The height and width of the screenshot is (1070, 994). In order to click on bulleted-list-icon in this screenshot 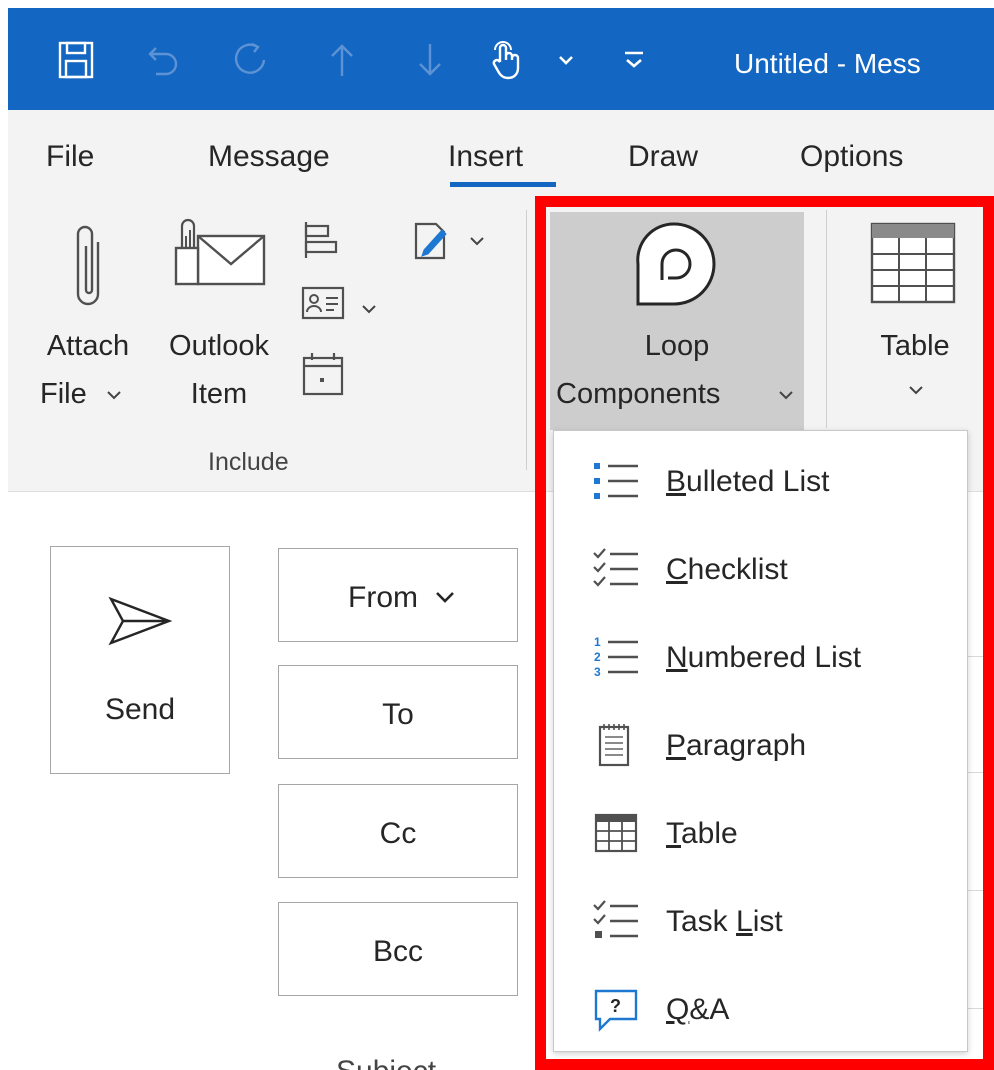, I will do `click(616, 481)`.